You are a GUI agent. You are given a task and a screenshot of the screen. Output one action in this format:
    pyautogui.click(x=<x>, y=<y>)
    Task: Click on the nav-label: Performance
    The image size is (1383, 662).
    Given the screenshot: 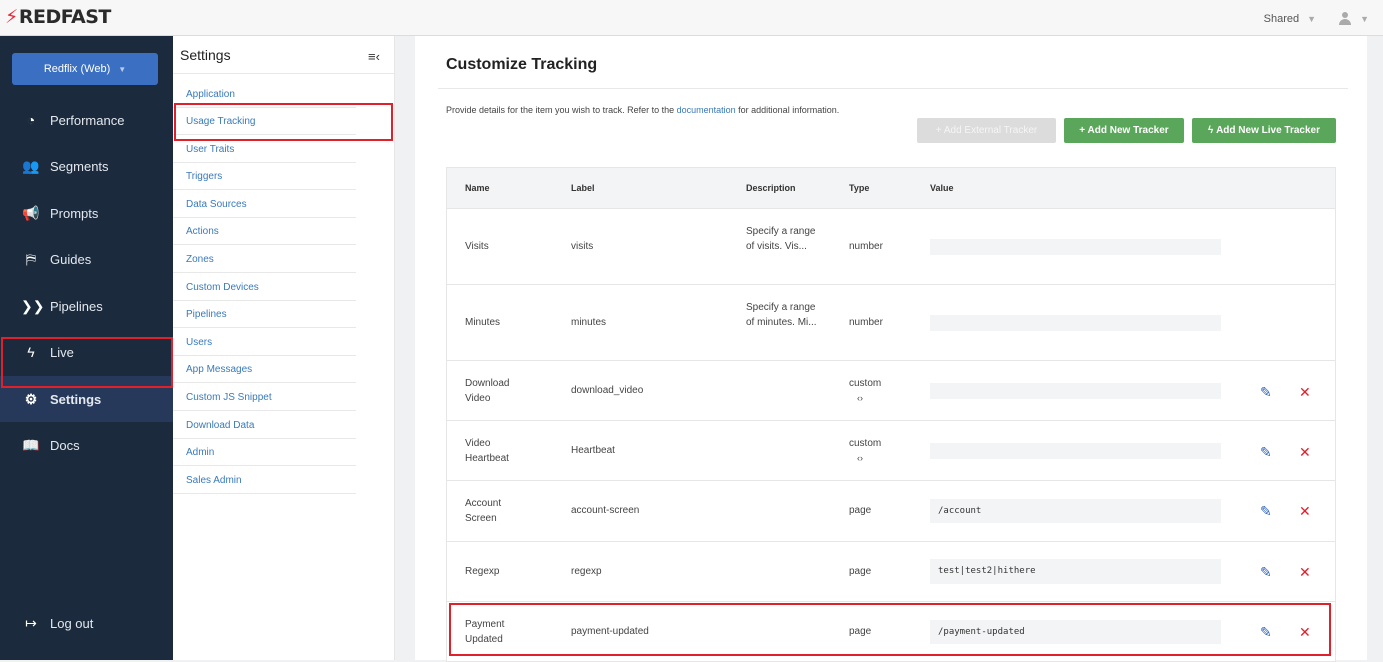 What is the action you would take?
    pyautogui.click(x=87, y=120)
    